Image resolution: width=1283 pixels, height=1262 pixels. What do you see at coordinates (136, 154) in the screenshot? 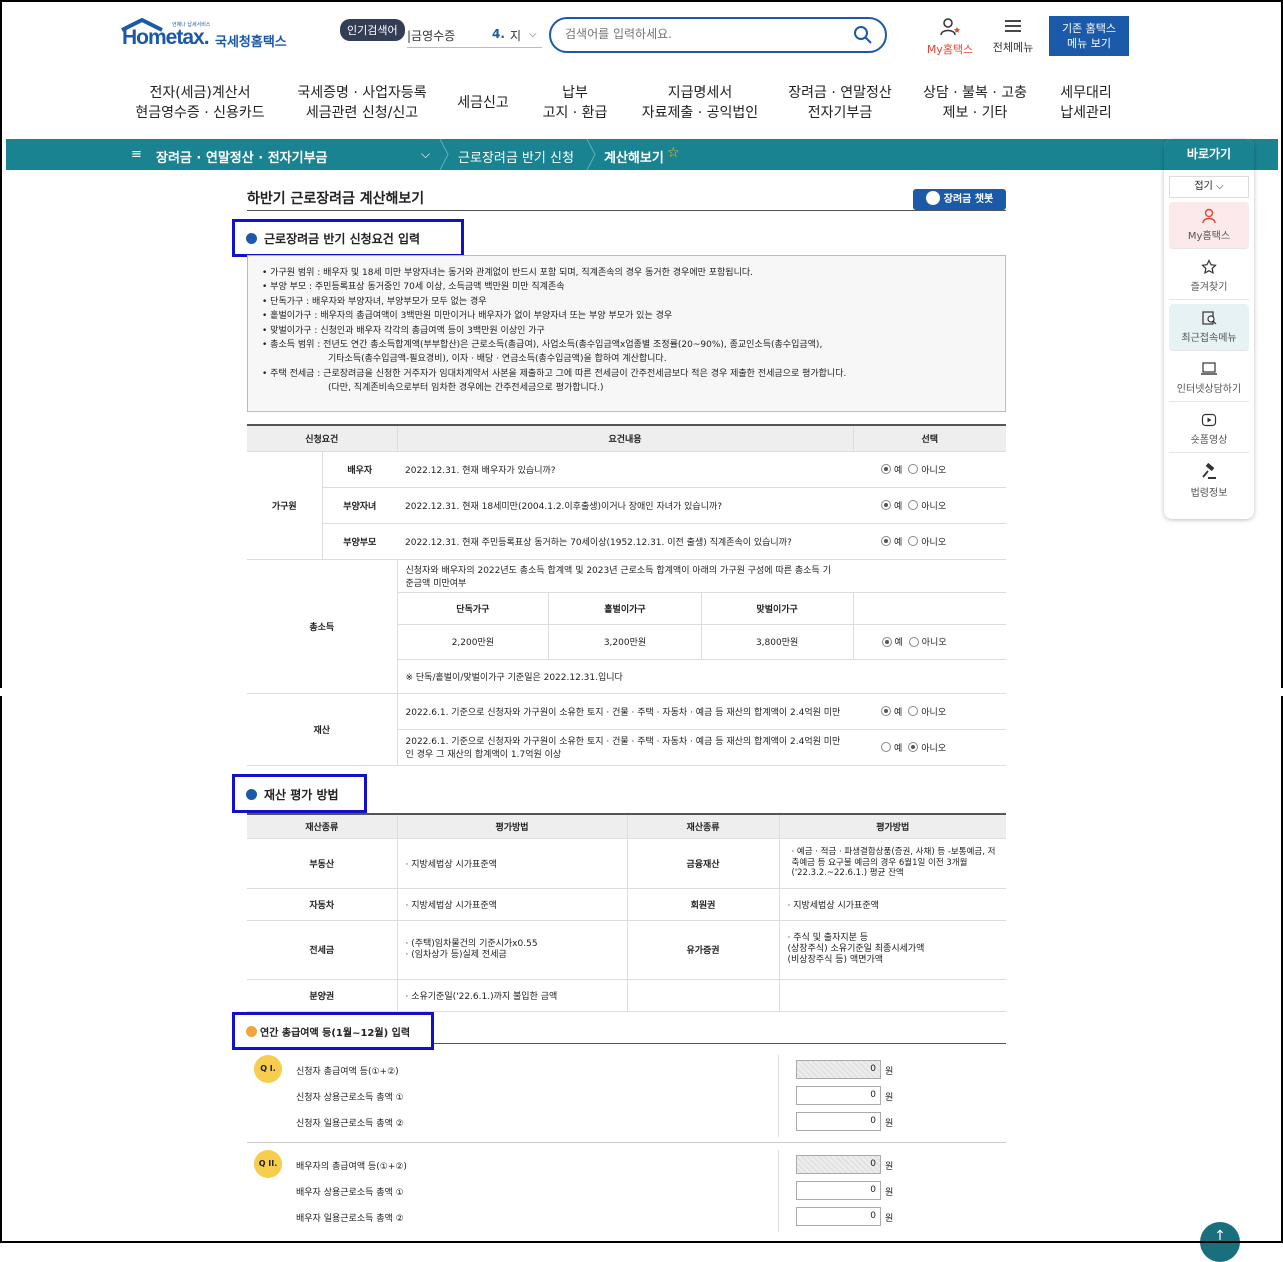
I see `menu-icon: ≡` at bounding box center [136, 154].